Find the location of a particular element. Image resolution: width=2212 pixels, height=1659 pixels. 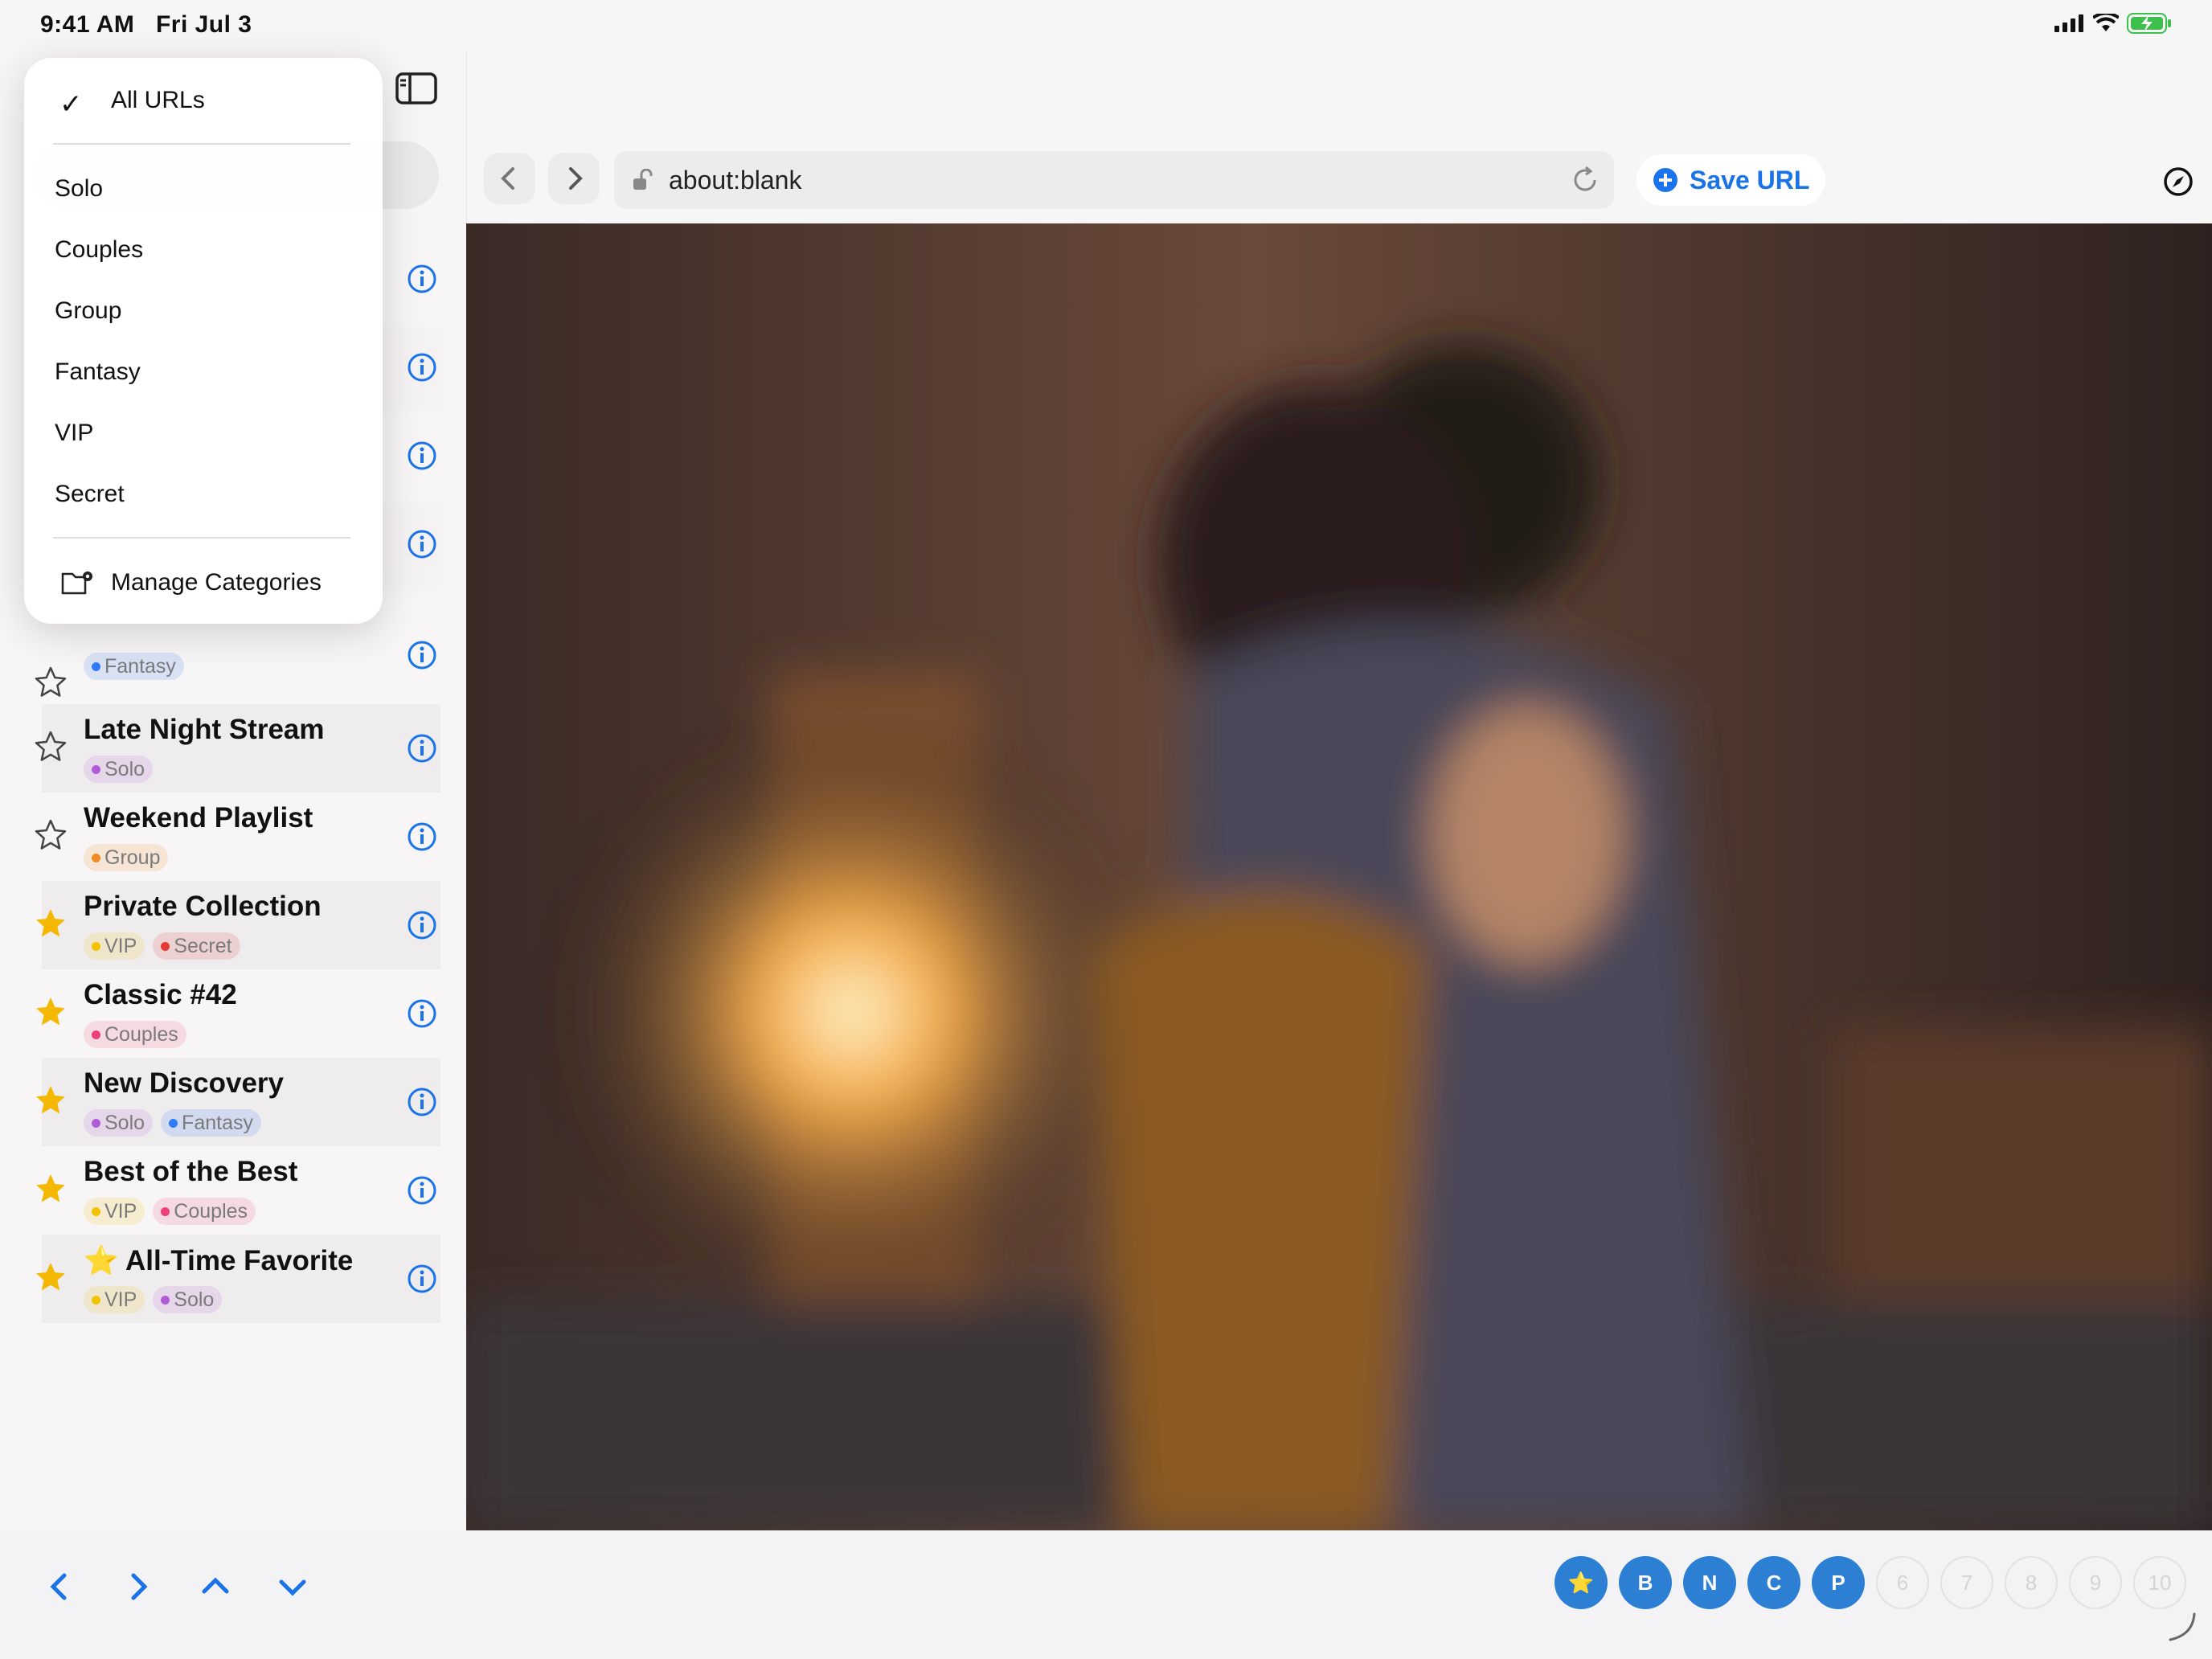

list-item: ⭐ All-Time Favorite VIP Solo is located at coordinates (238, 1279).